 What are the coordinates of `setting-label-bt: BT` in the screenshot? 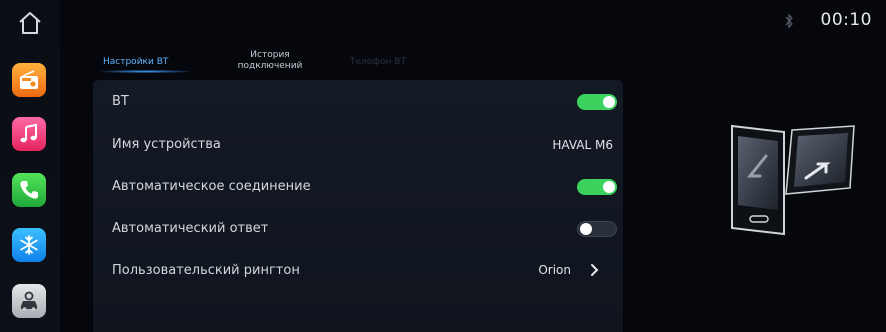 It's located at (120, 101).